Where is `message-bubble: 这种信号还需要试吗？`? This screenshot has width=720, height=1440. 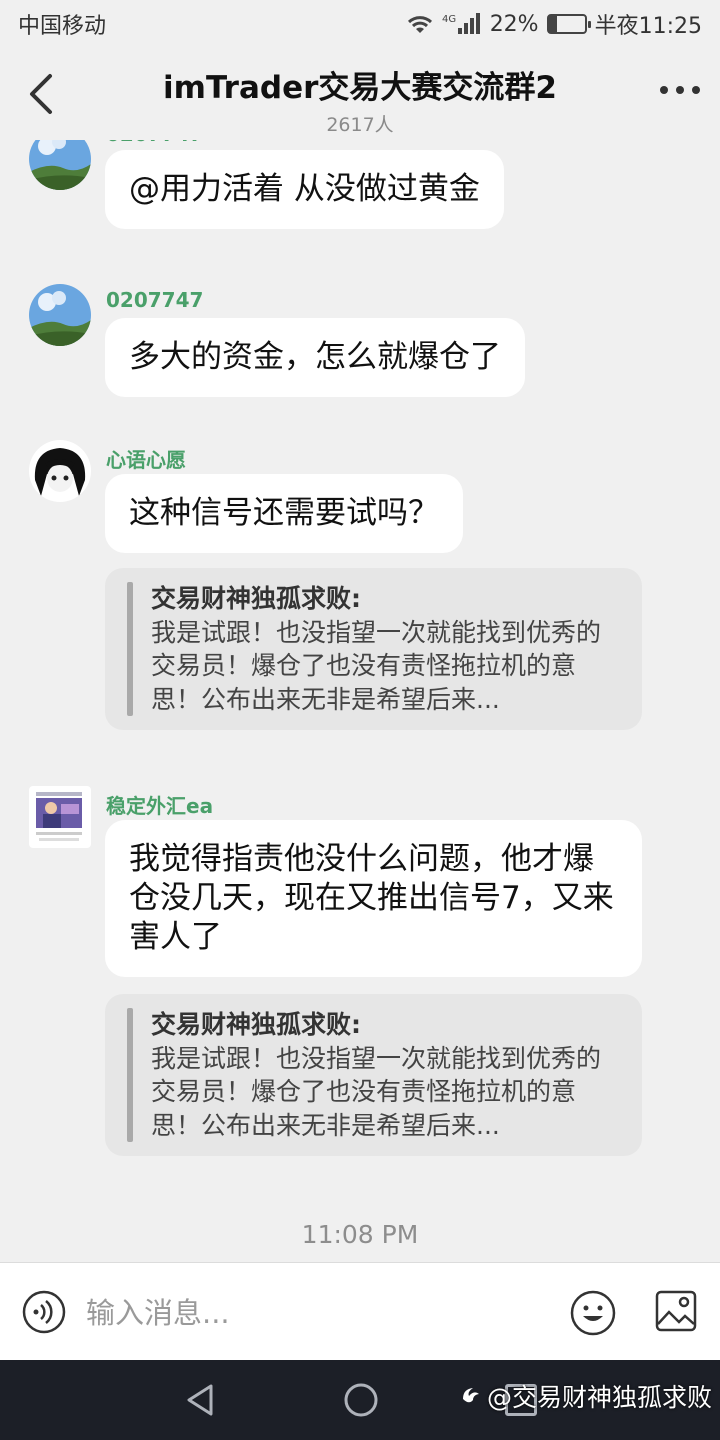
message-bubble: 这种信号还需要试吗？ is located at coordinates (284, 514).